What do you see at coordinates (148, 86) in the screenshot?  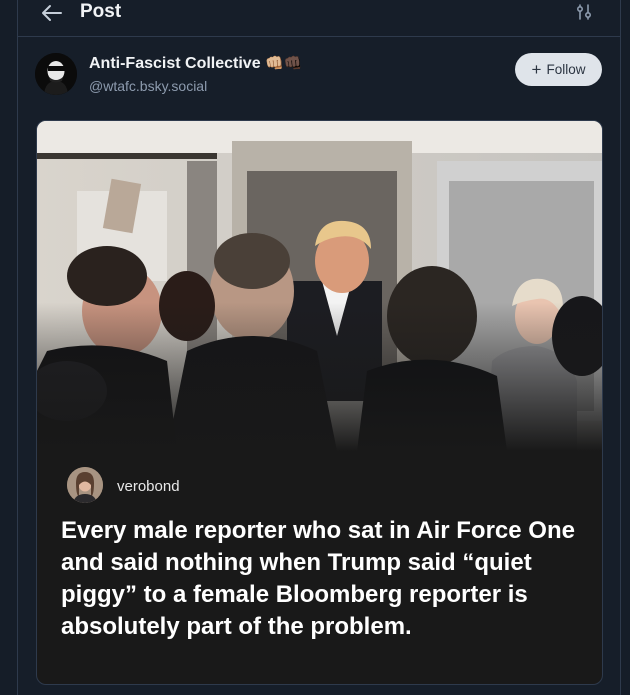 I see `author-handle: @wtafc.bsky.social` at bounding box center [148, 86].